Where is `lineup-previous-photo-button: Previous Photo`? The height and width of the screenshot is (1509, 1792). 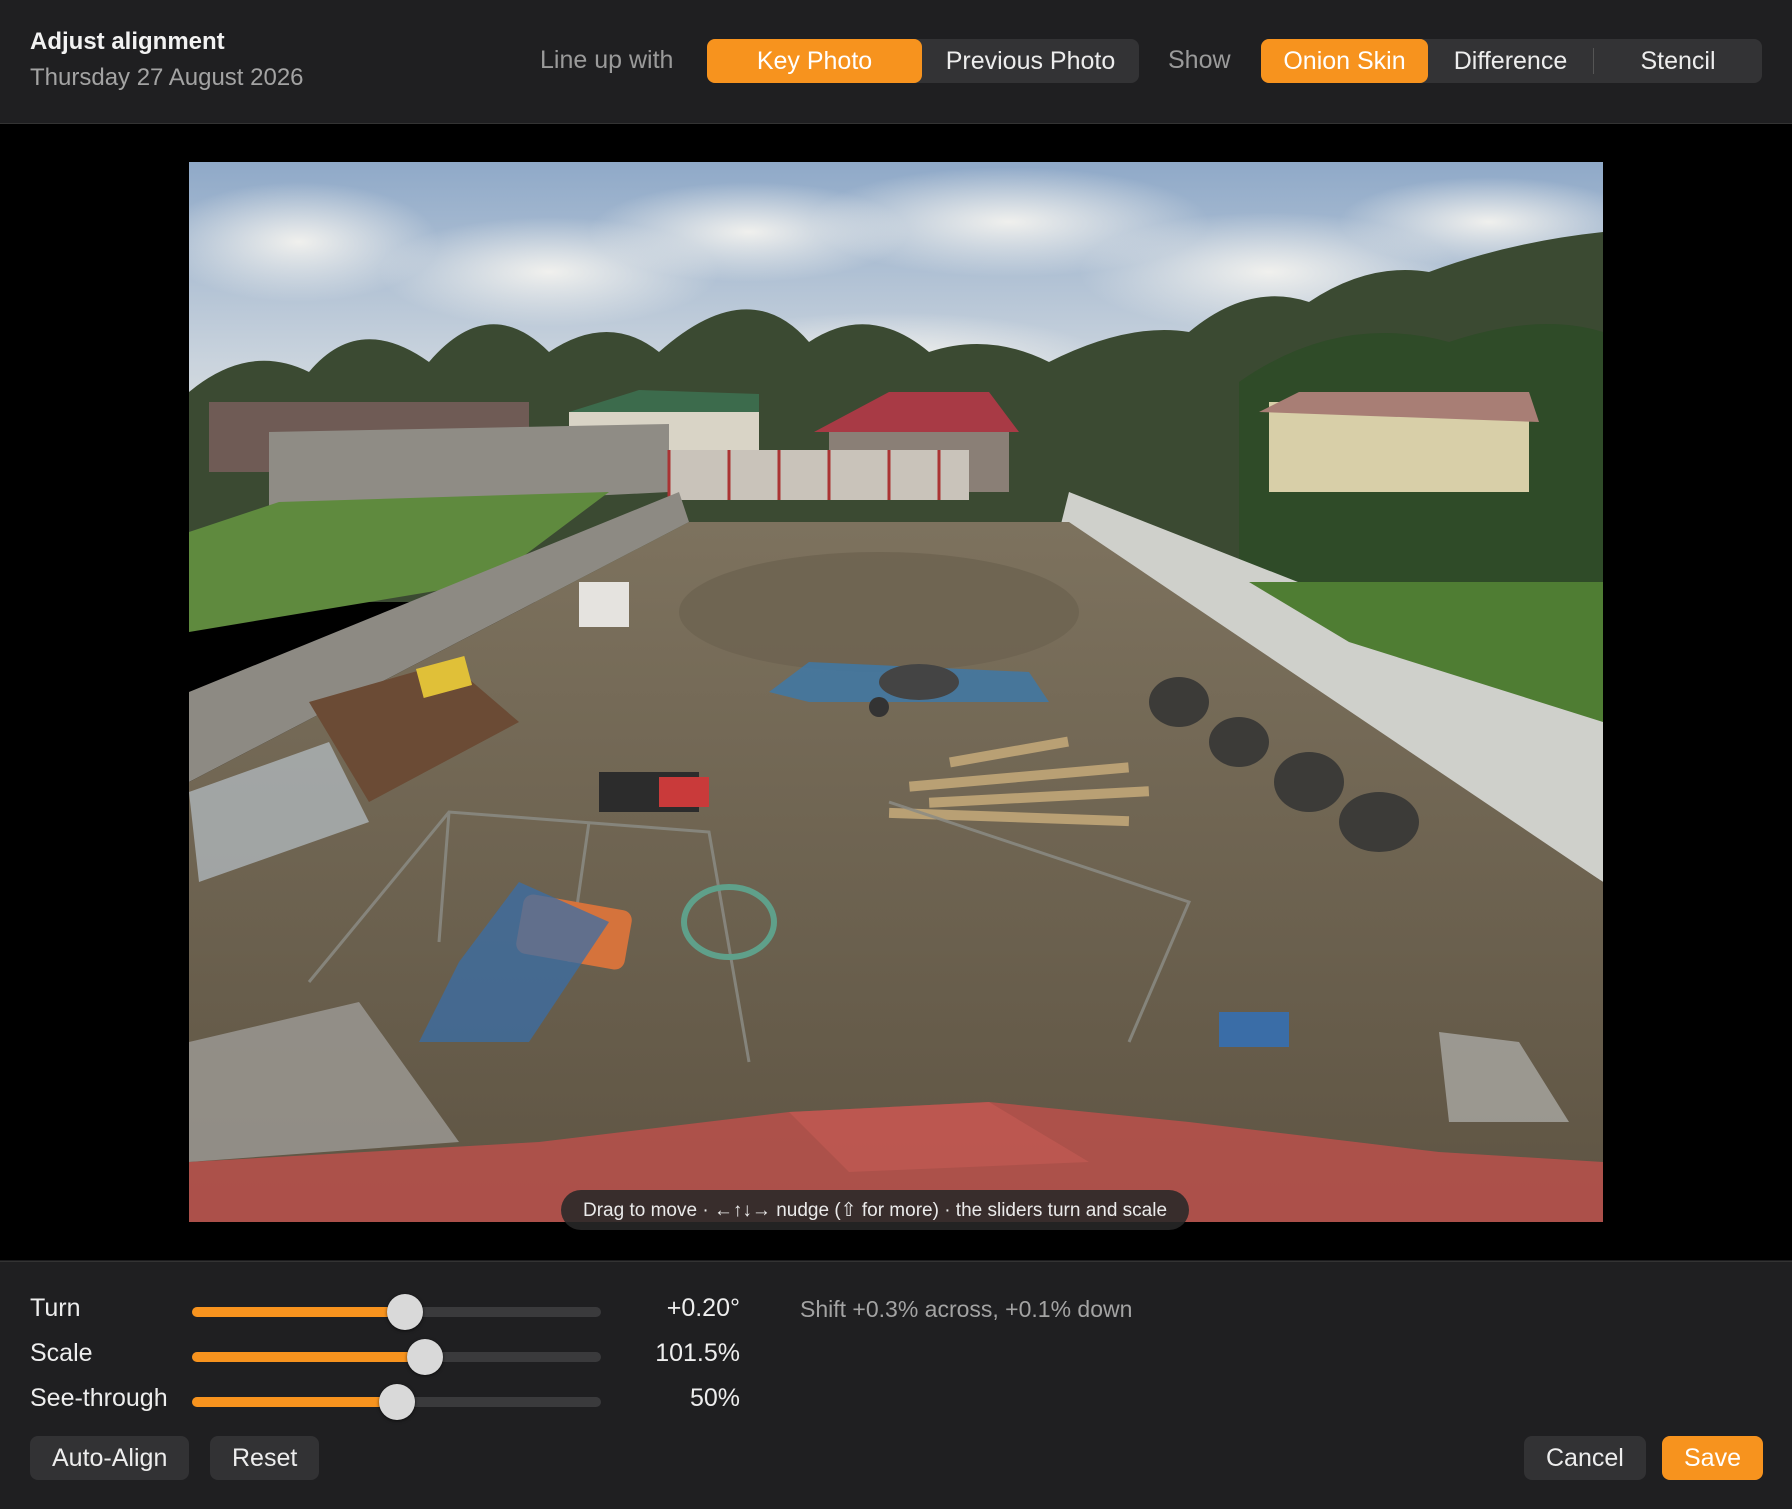
lineup-previous-photo-button: Previous Photo is located at coordinates (1030, 61).